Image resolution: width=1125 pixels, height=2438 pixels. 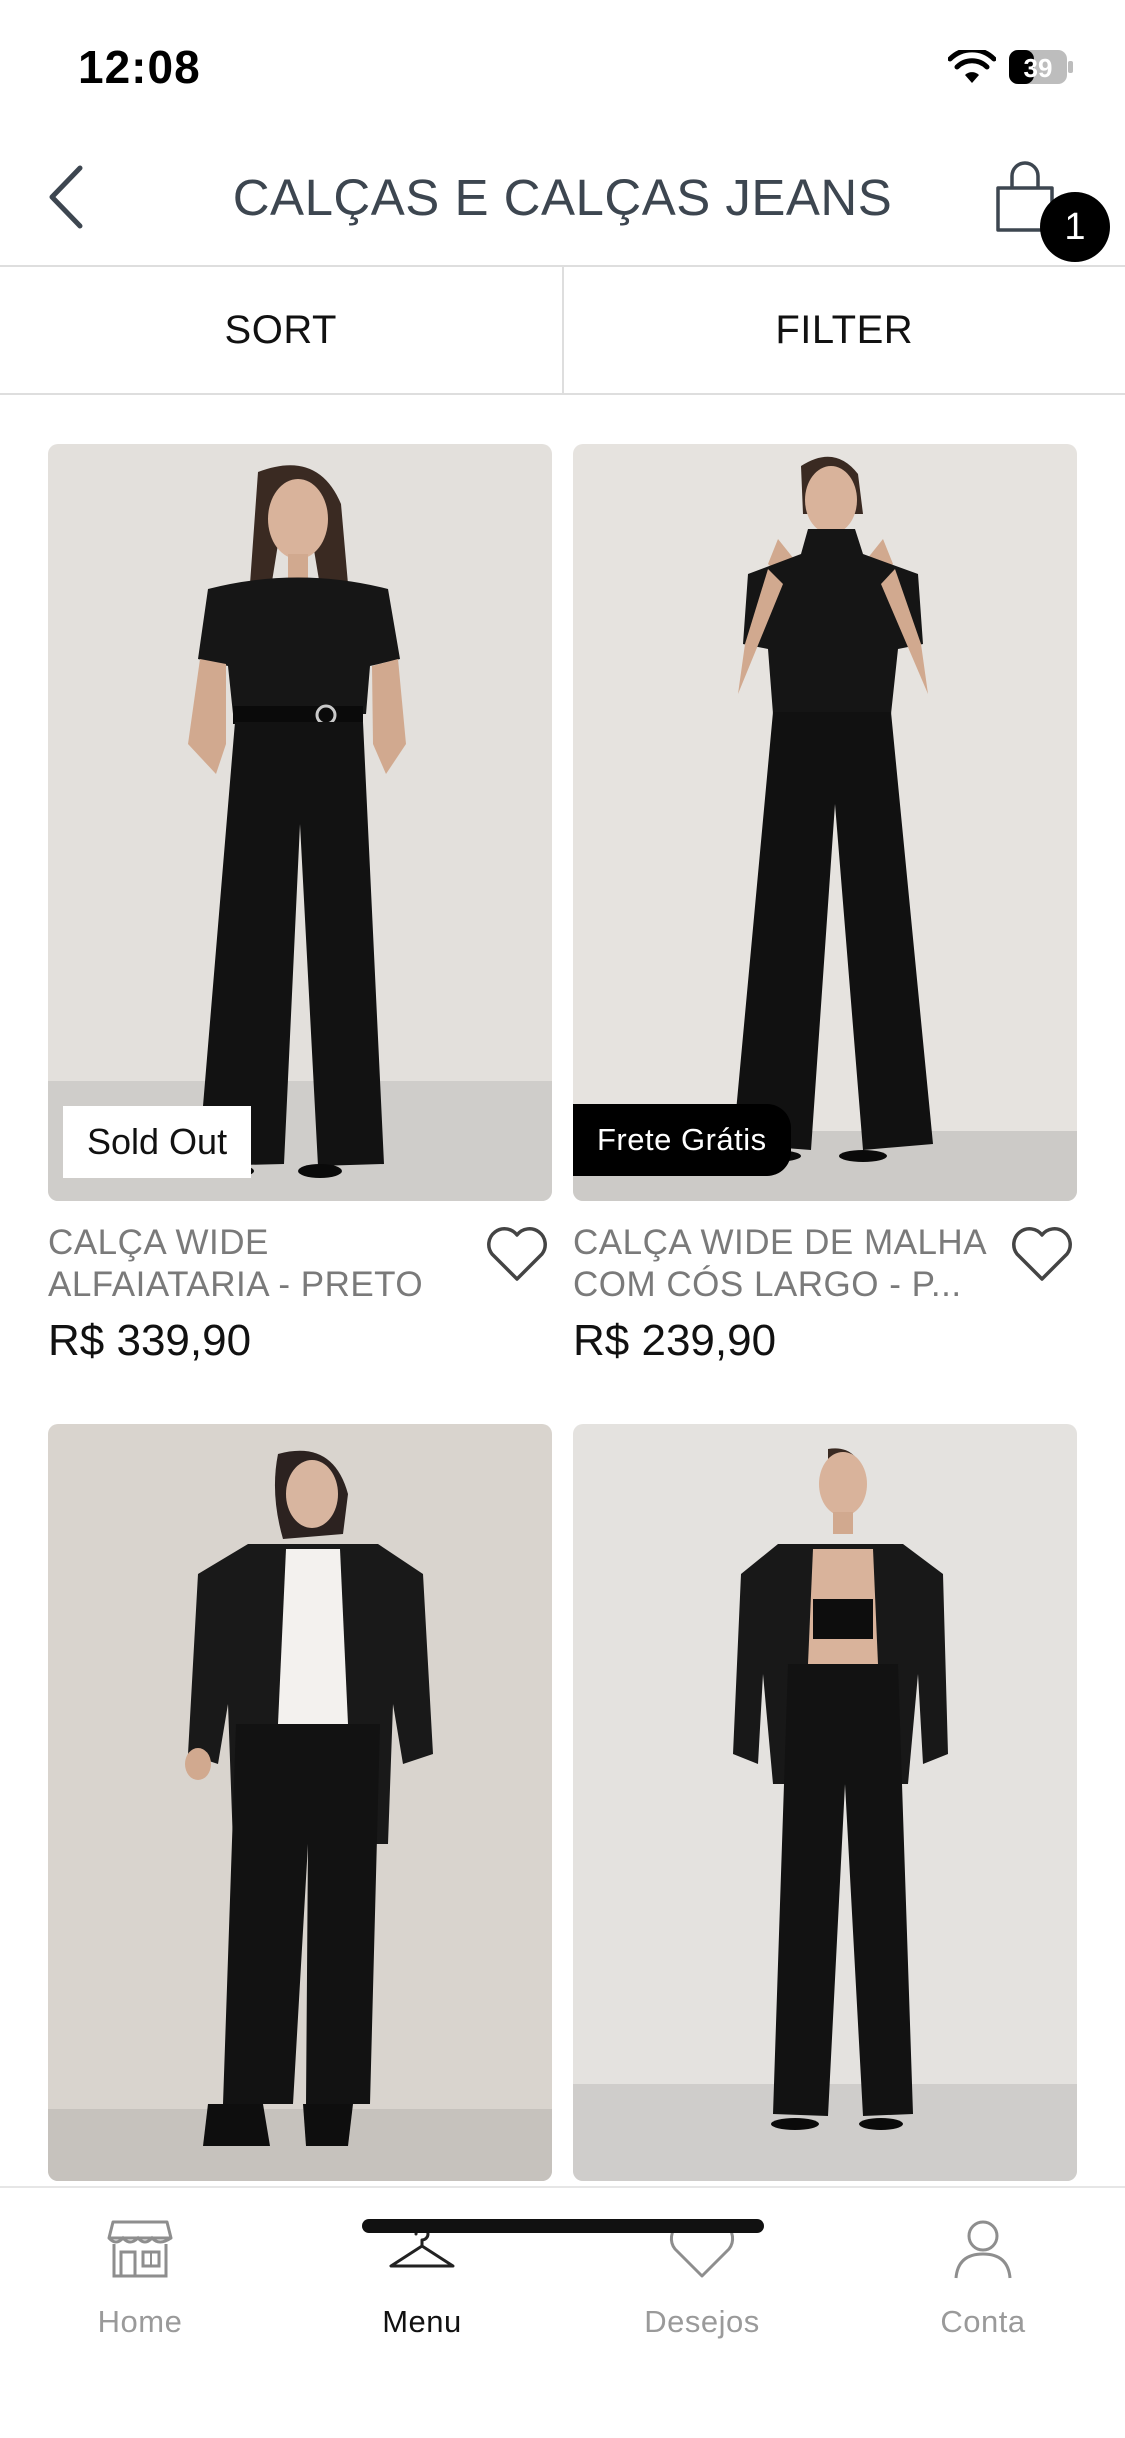 I want to click on sort-filter-bar: SORT FILTER, so click(x=562, y=331).